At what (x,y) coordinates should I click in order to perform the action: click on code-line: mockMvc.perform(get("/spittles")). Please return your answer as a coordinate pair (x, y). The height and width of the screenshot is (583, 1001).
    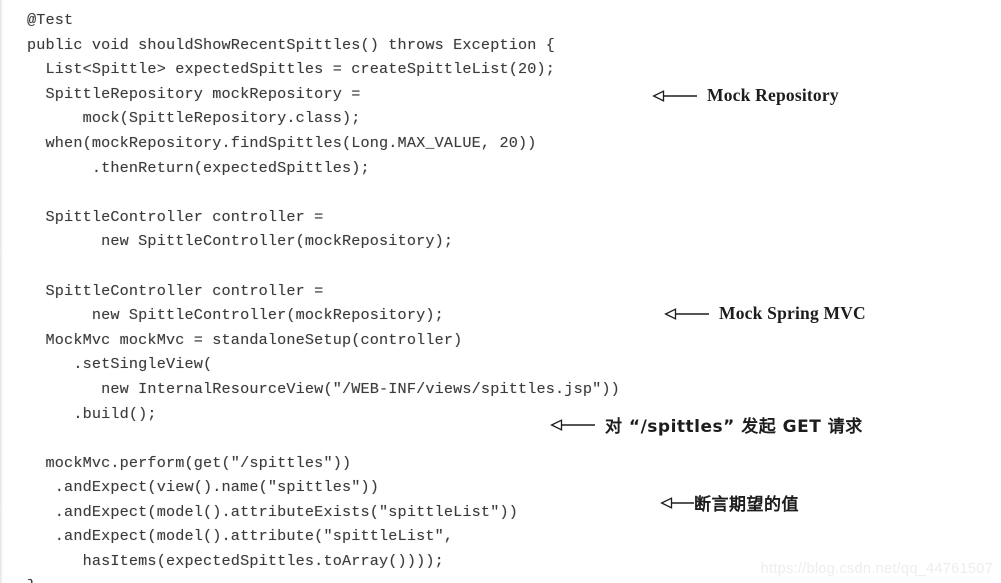
    Looking at the image, I should click on (189, 462).